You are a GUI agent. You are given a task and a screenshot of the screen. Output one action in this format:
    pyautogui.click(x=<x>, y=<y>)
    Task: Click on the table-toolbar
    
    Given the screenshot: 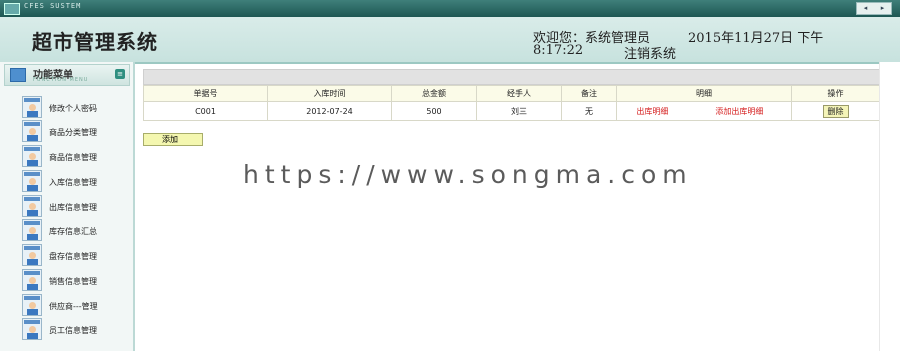 What is the action you would take?
    pyautogui.click(x=511, y=77)
    